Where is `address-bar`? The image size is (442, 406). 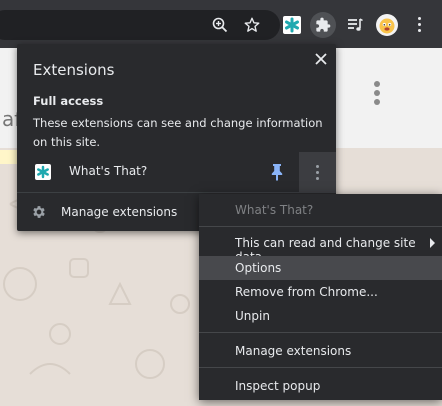 address-bar is located at coordinates (140, 25).